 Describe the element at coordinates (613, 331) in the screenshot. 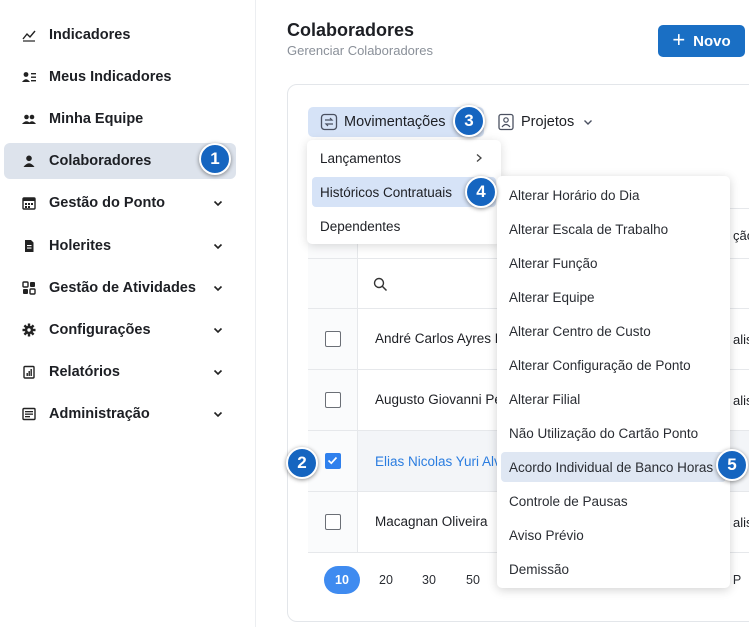

I see `submenu-item: Alterar Centro de Custo` at that location.